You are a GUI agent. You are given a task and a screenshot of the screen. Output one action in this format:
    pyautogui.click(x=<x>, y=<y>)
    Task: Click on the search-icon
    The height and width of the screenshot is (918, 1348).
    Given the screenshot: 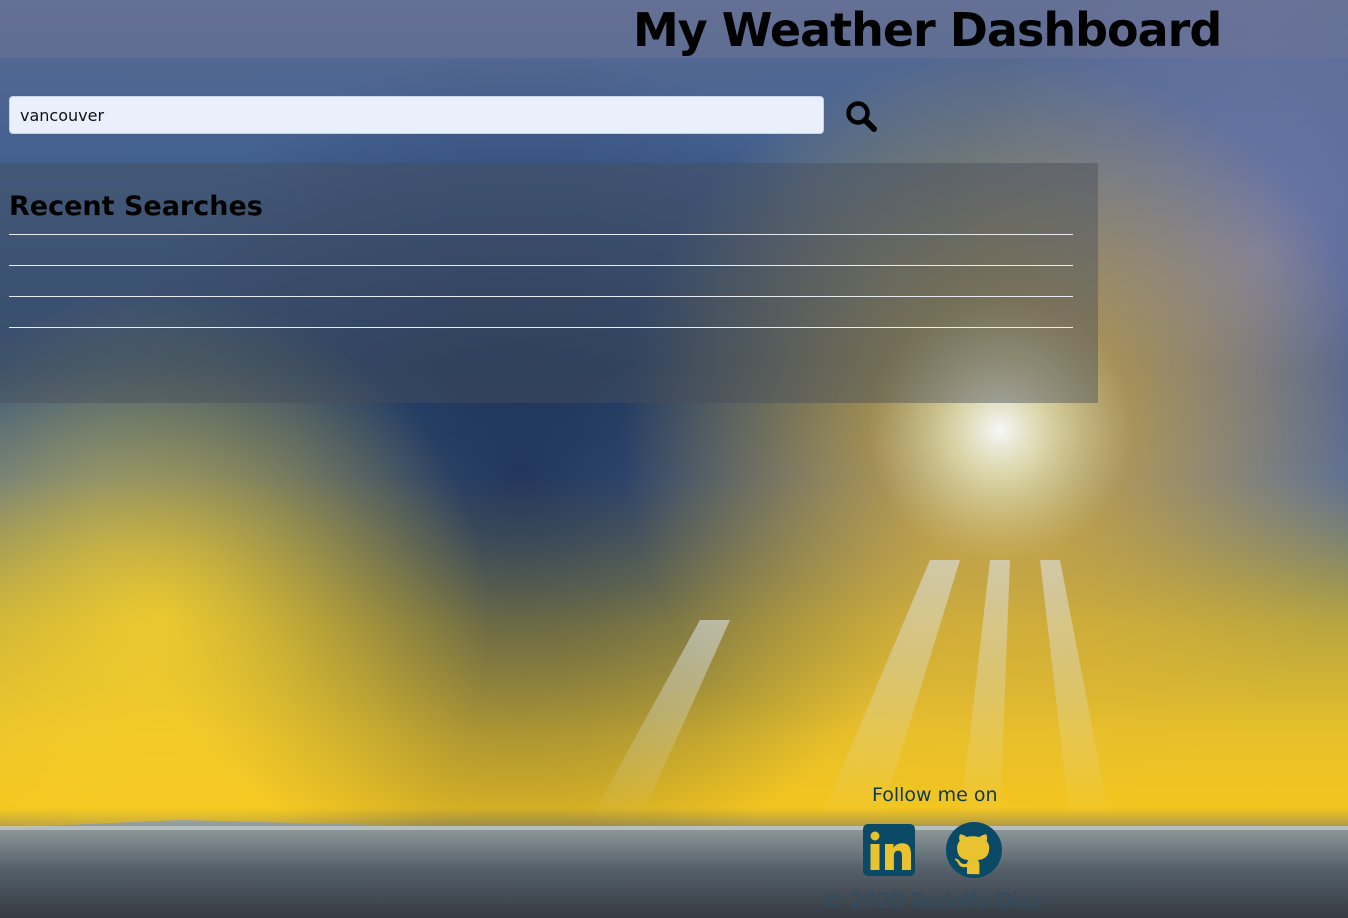 What is the action you would take?
    pyautogui.click(x=861, y=116)
    